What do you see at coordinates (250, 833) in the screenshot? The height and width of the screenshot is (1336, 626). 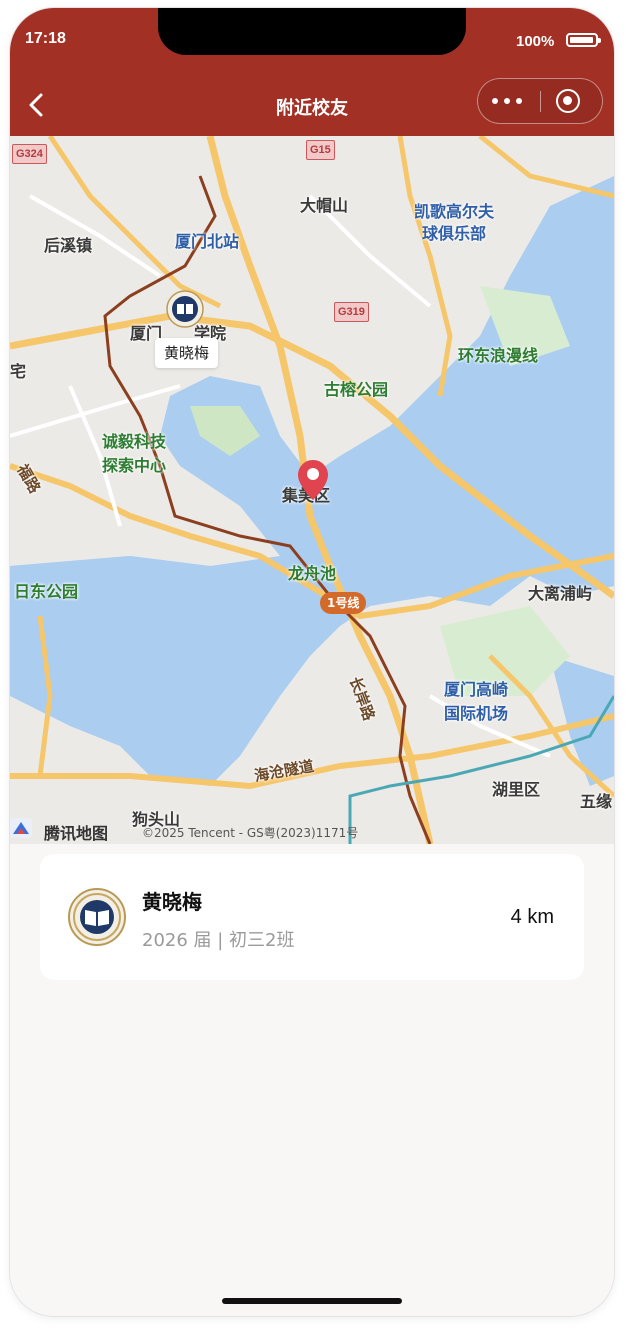 I see `map-copyright-text: ©2025 Tencent - GS粤(2023)1171号` at bounding box center [250, 833].